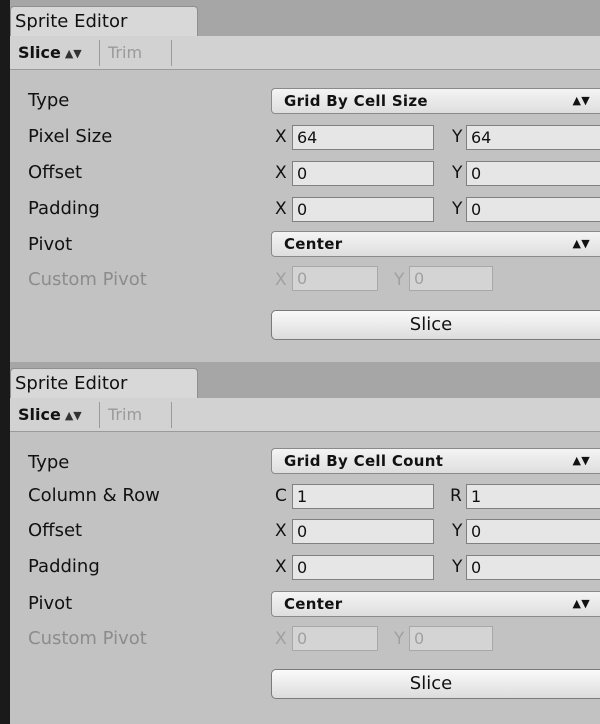 This screenshot has width=600, height=724. I want to click on column-count-field: 1, so click(363, 496).